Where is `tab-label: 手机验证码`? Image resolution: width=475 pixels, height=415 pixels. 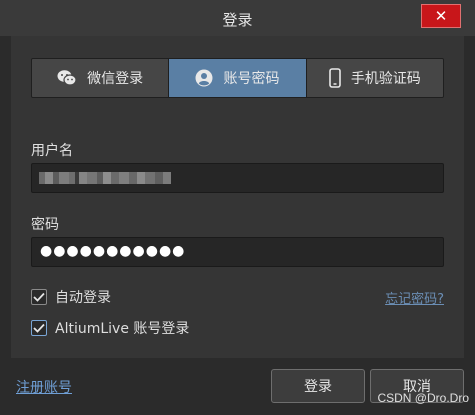
tab-label: 手机验证码 is located at coordinates (385, 79).